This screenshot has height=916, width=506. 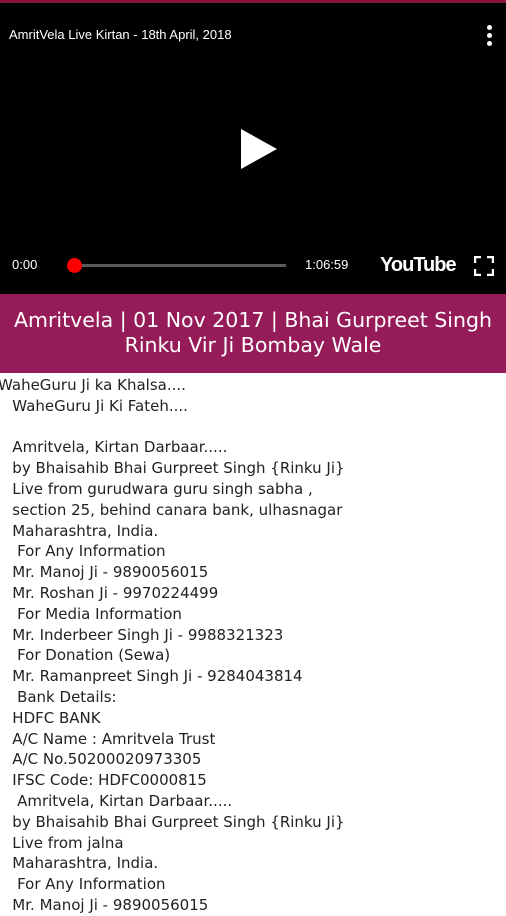 I want to click on more-vertical-icon, so click(x=490, y=36).